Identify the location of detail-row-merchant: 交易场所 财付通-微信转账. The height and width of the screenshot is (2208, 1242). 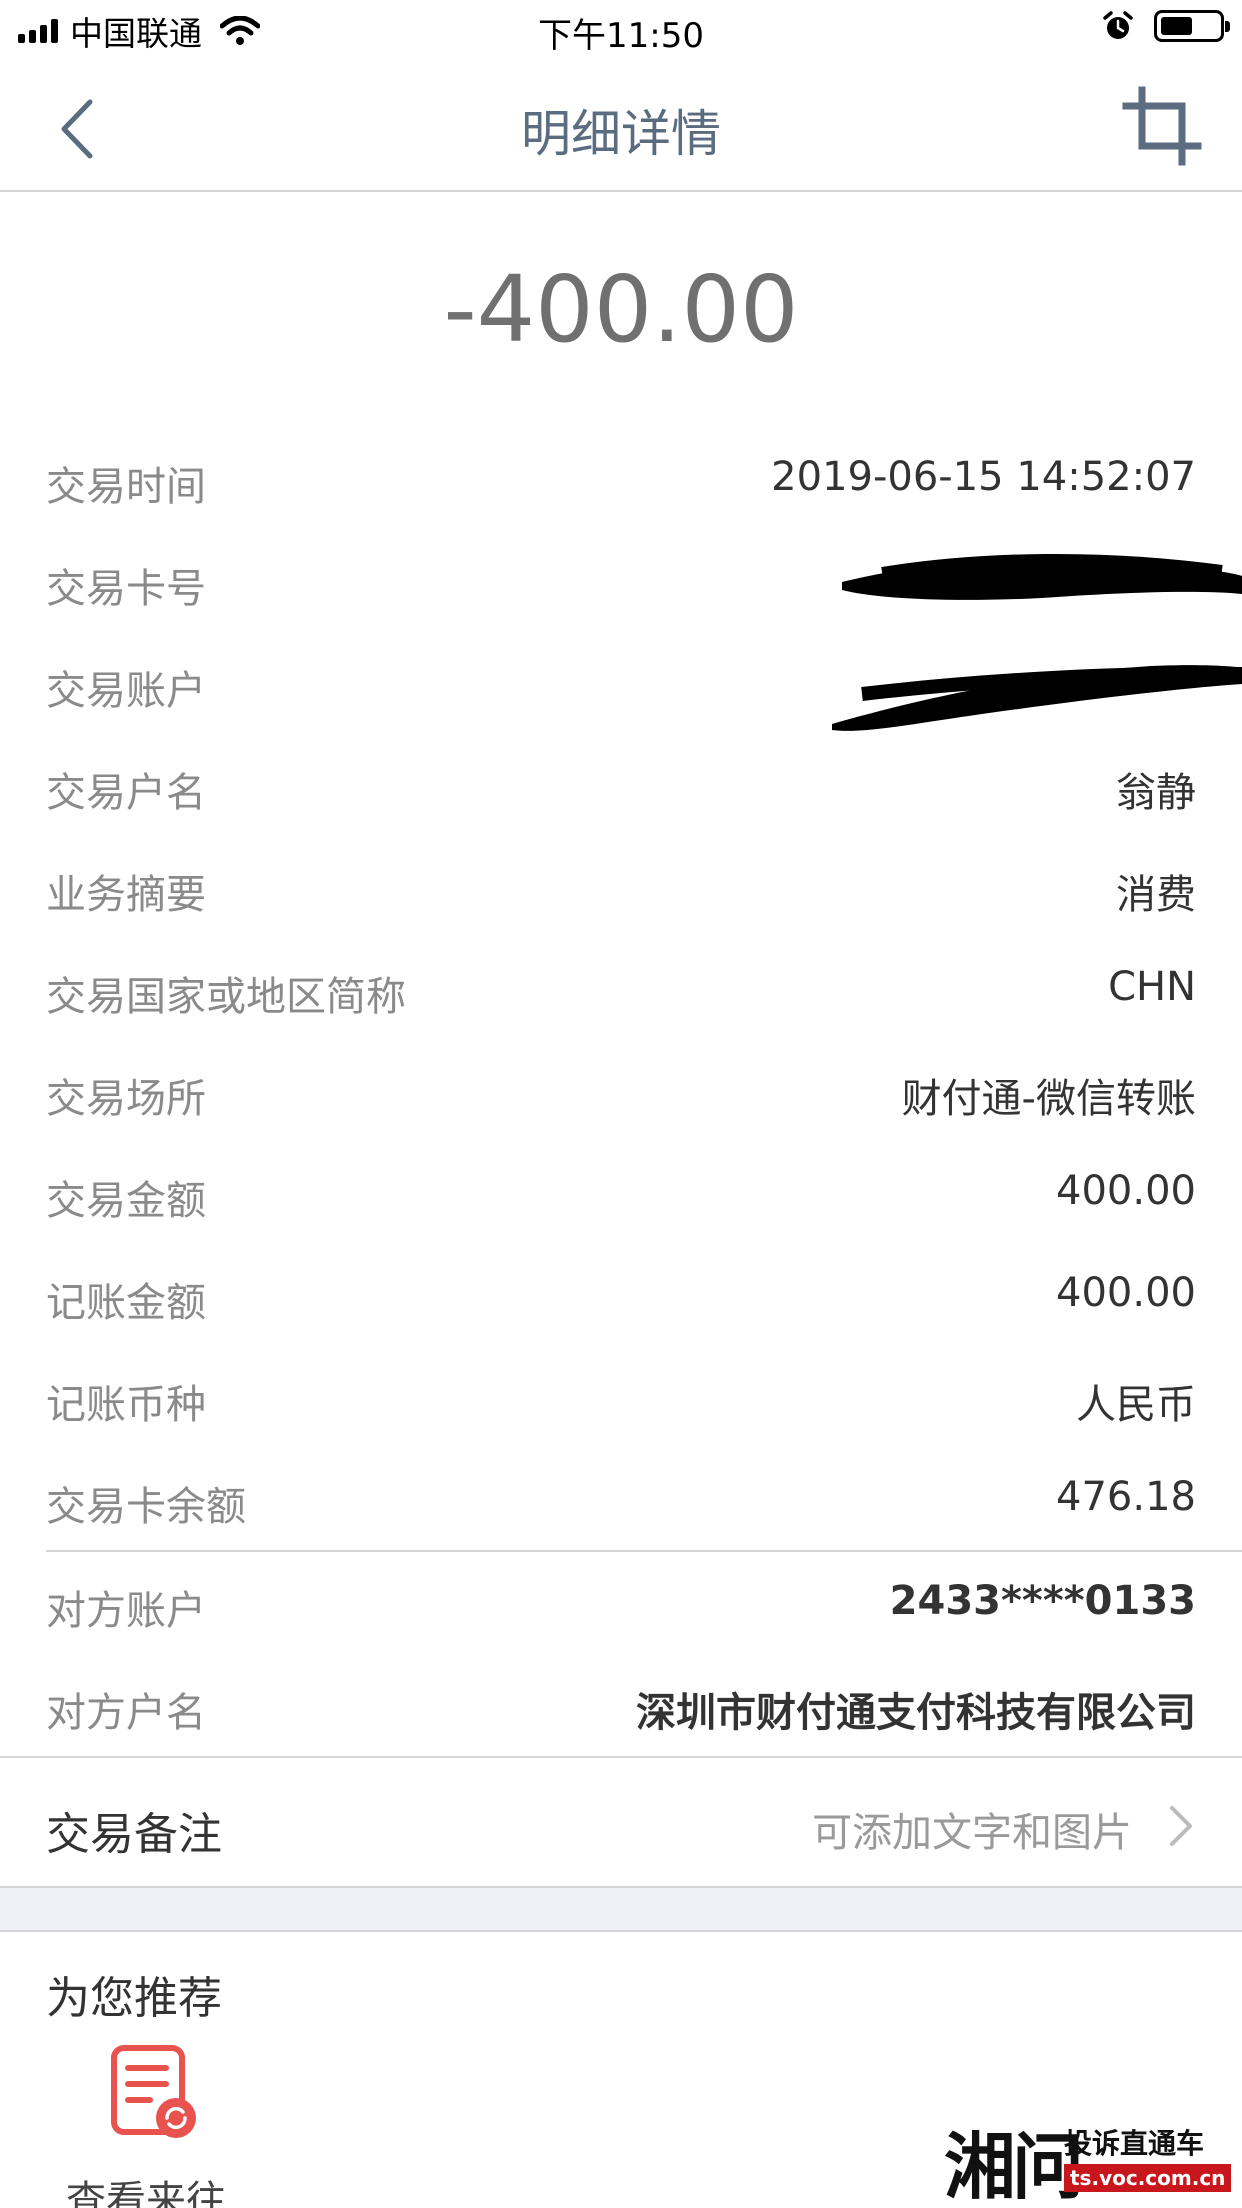
(621, 1091).